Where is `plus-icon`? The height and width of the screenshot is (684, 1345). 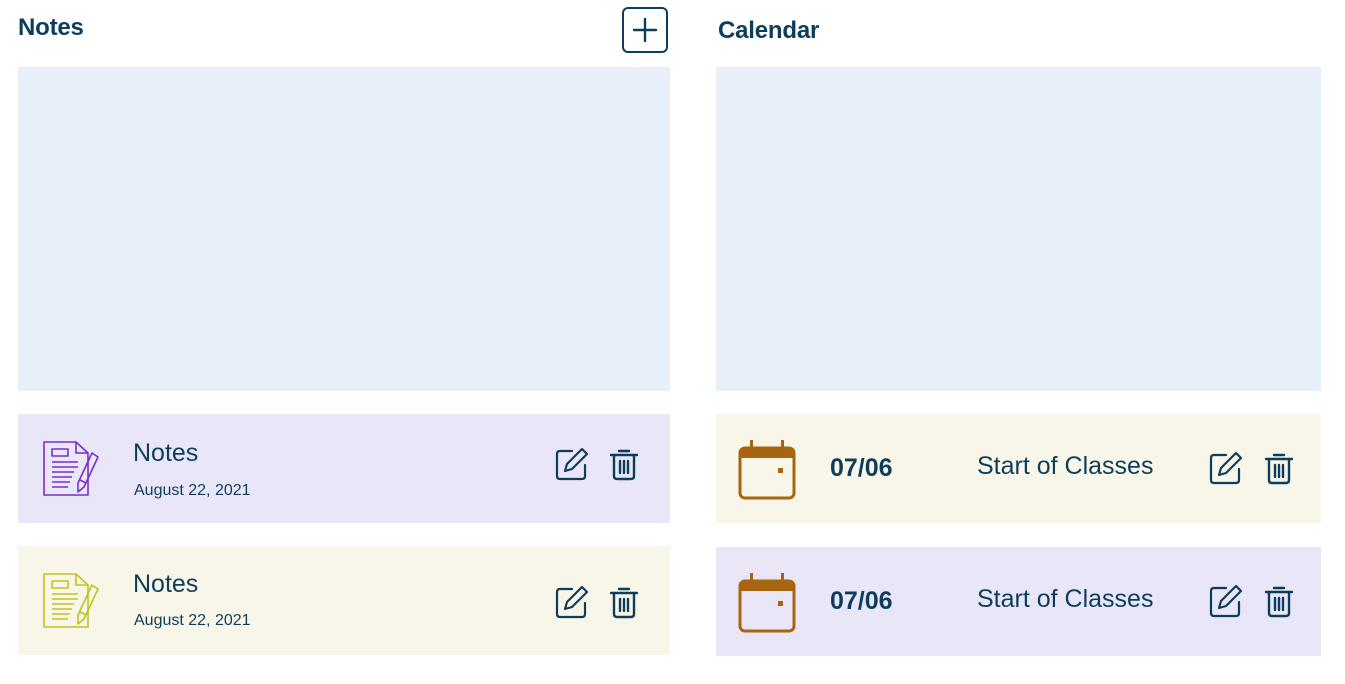 plus-icon is located at coordinates (645, 30).